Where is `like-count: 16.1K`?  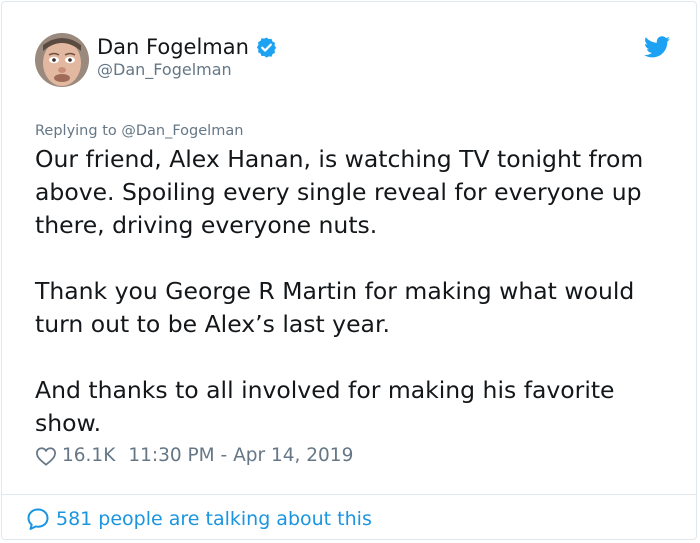
like-count: 16.1K is located at coordinates (88, 456).